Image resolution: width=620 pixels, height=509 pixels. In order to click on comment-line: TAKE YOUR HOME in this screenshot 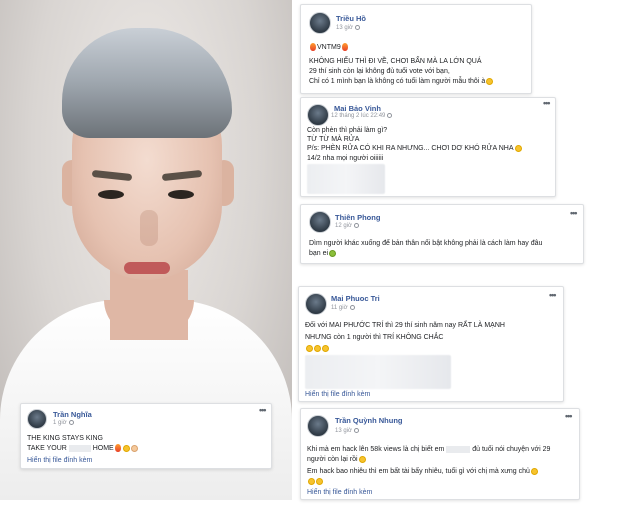, I will do `click(82, 448)`.